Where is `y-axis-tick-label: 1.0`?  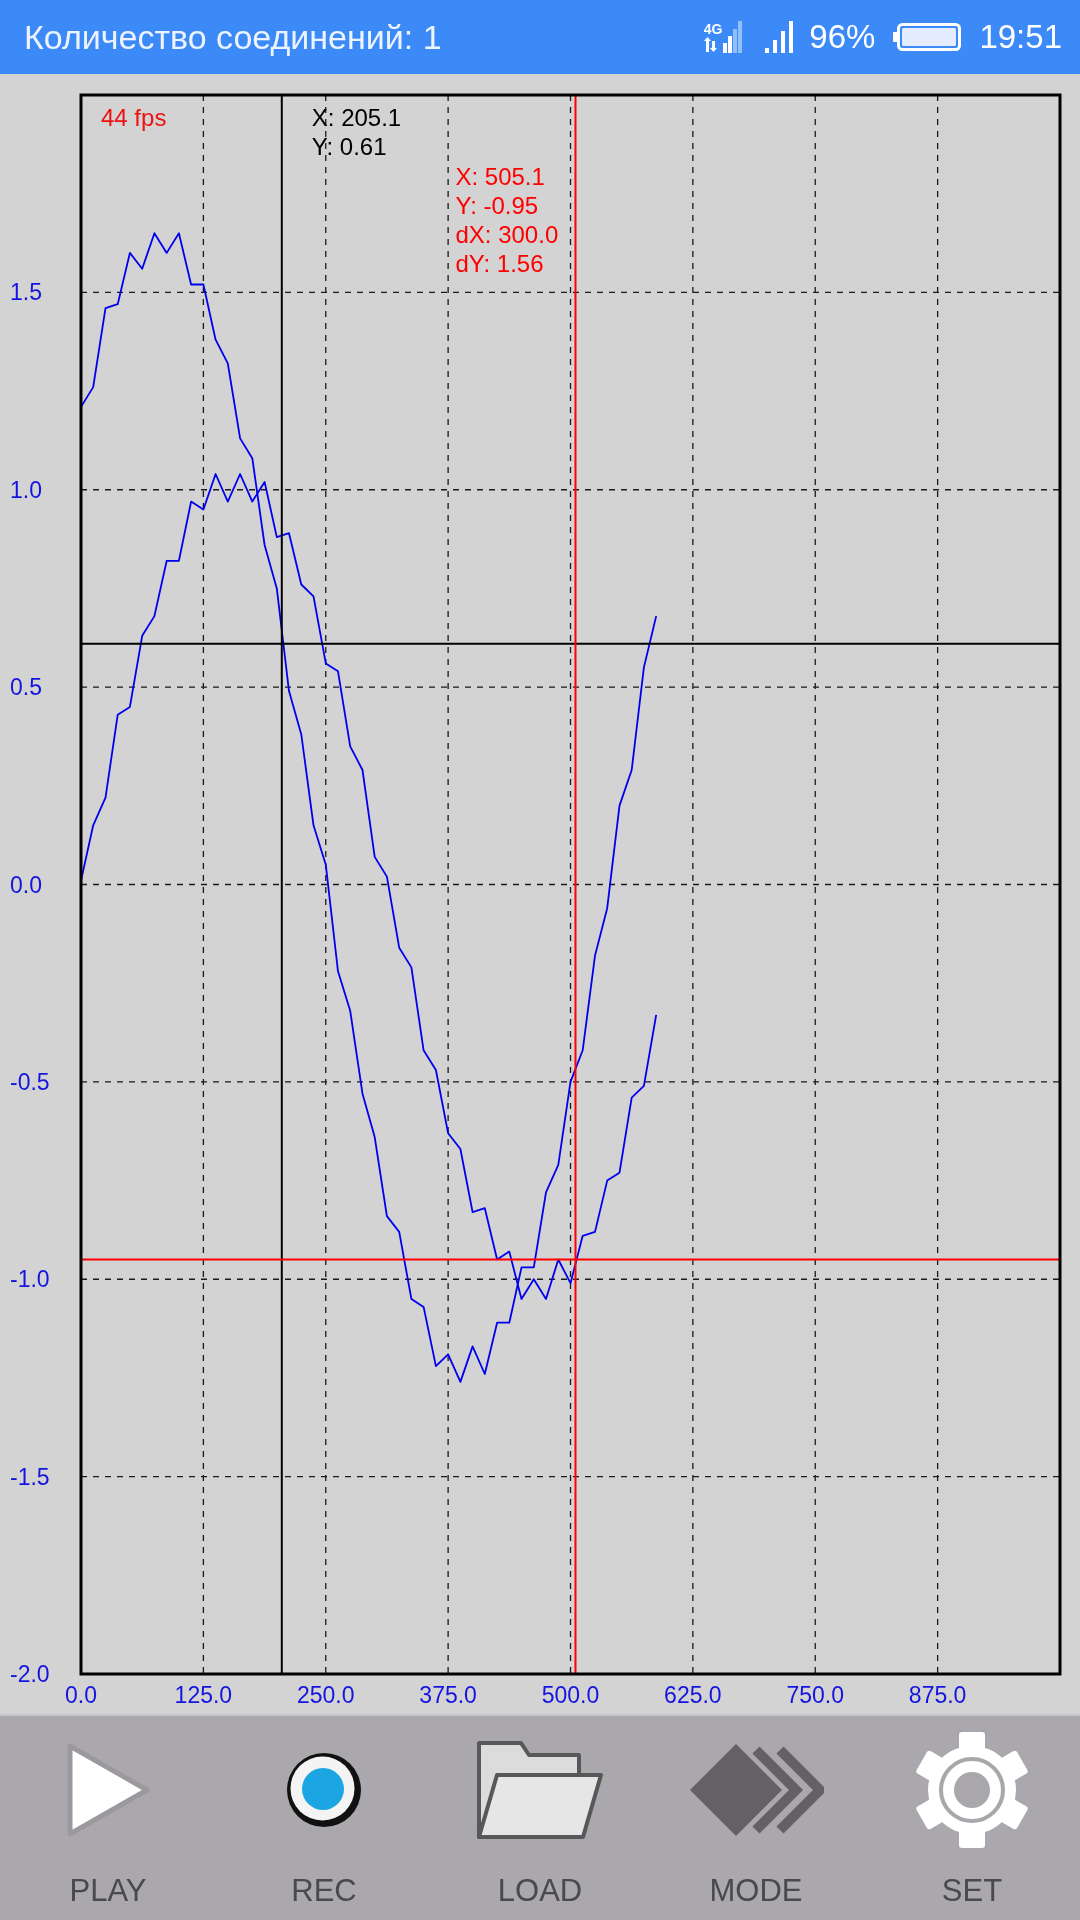 y-axis-tick-label: 1.0 is located at coordinates (26, 489).